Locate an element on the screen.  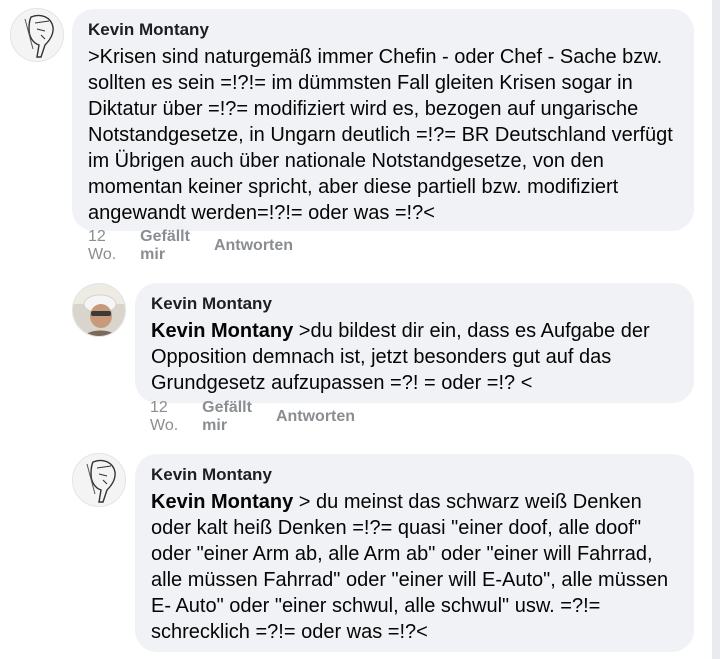
scrollbar-track is located at coordinates (716, 329).